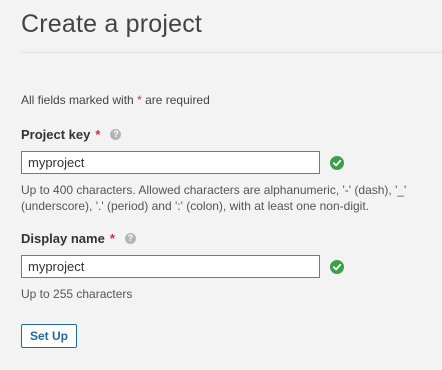  I want to click on display-name-label: Display name * ?, so click(78, 238).